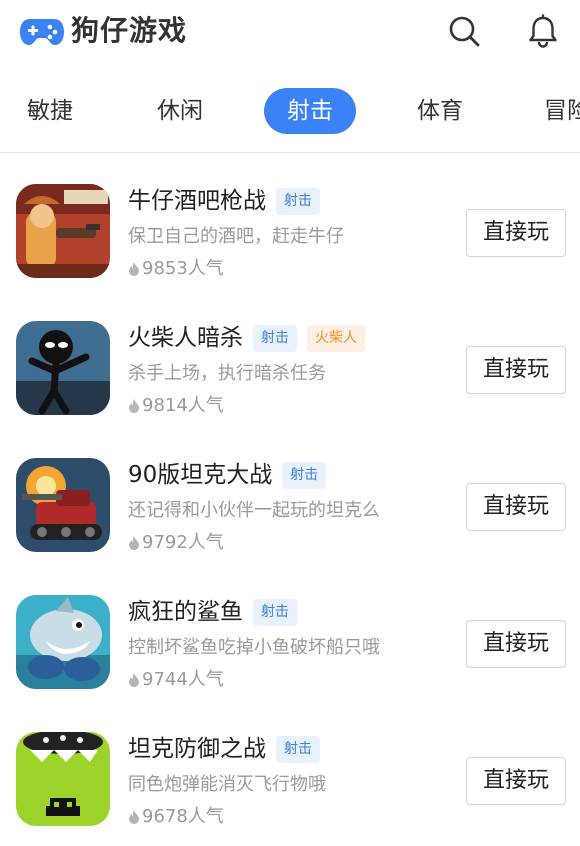 The image size is (580, 846). I want to click on popularity-text: 9853人气, so click(183, 268).